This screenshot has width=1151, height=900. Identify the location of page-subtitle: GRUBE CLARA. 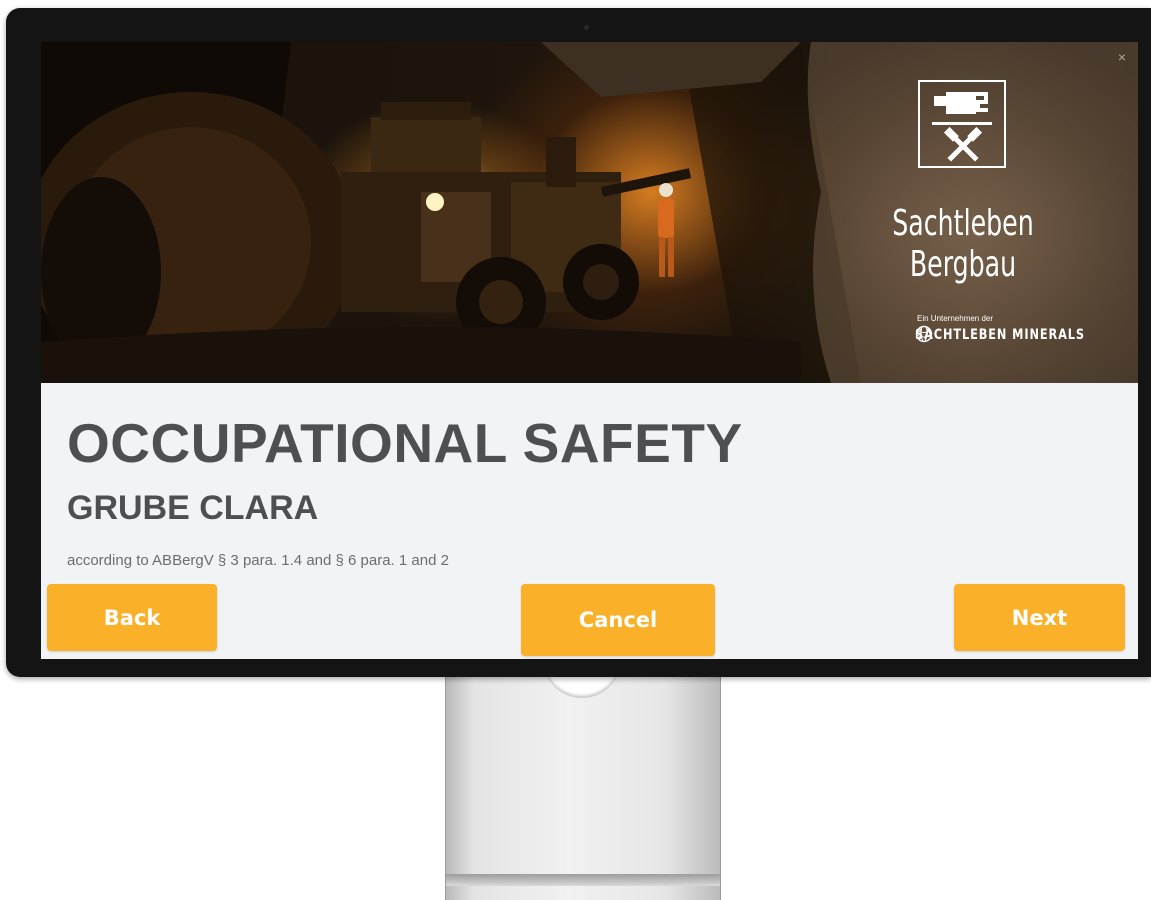
(193, 508).